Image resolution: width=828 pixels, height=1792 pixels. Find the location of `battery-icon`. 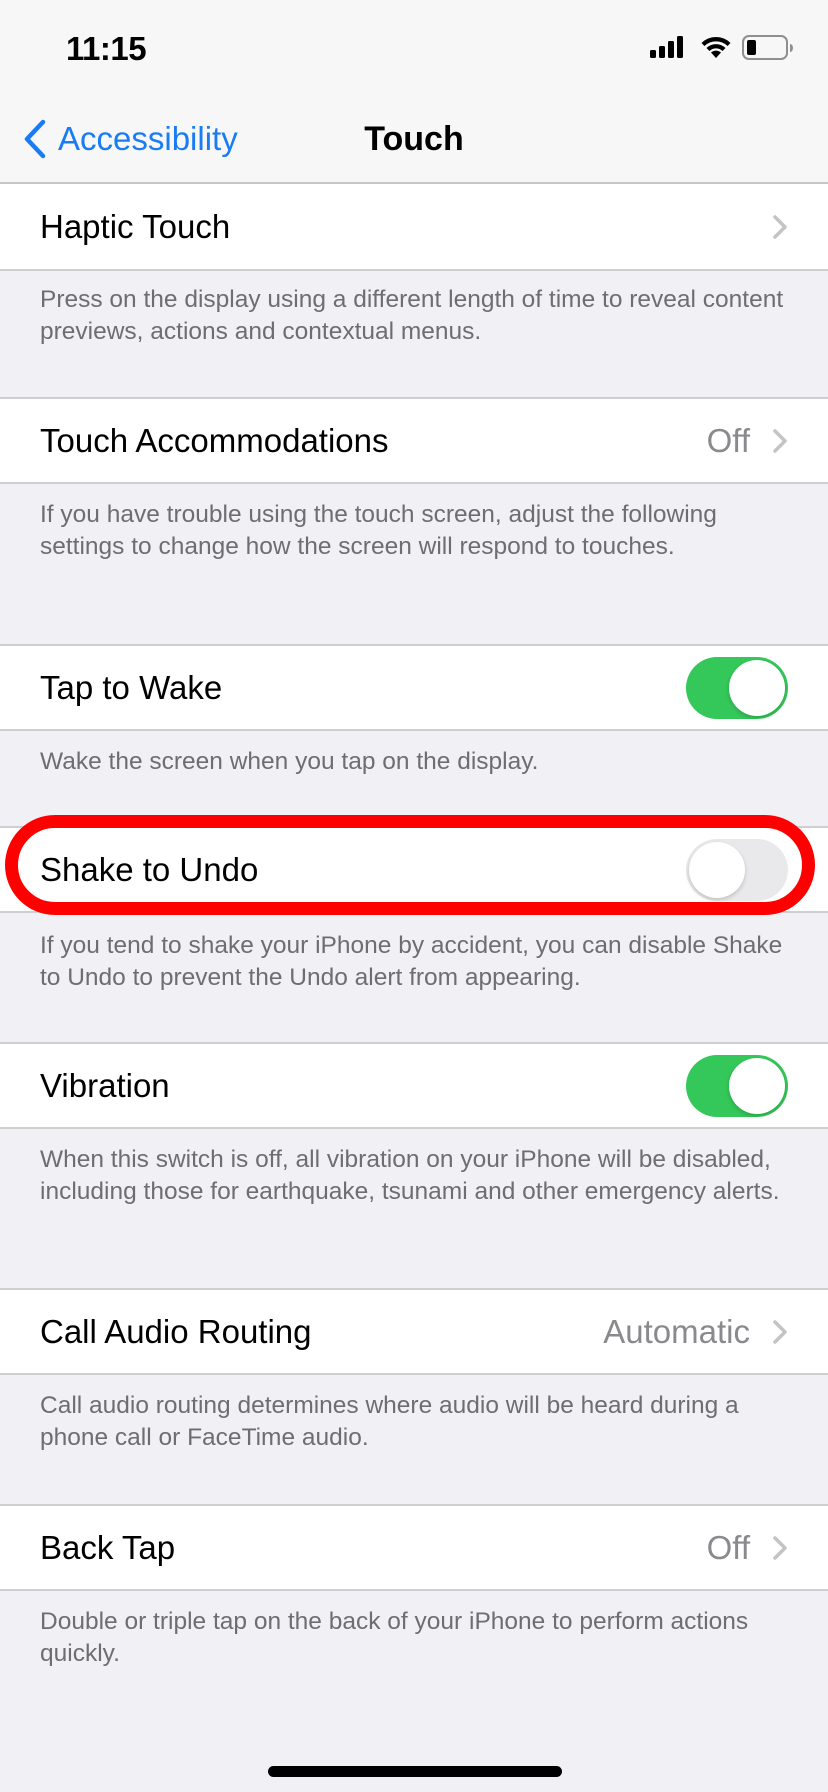

battery-icon is located at coordinates (767, 47).